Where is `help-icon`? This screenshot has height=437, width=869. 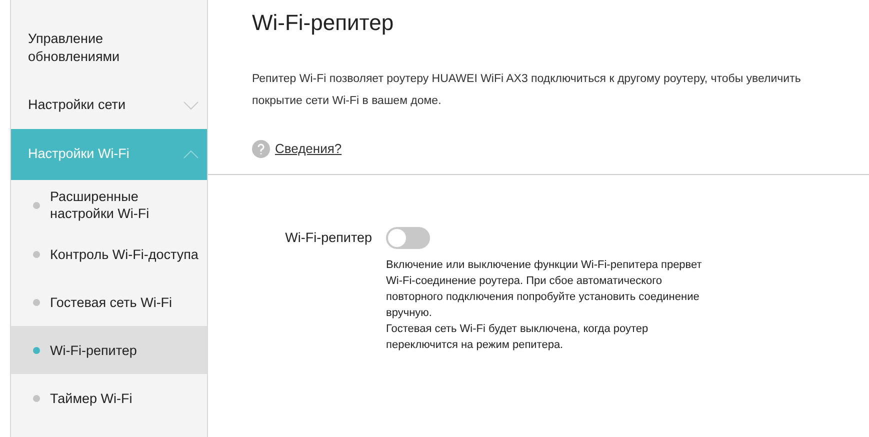
help-icon is located at coordinates (261, 149).